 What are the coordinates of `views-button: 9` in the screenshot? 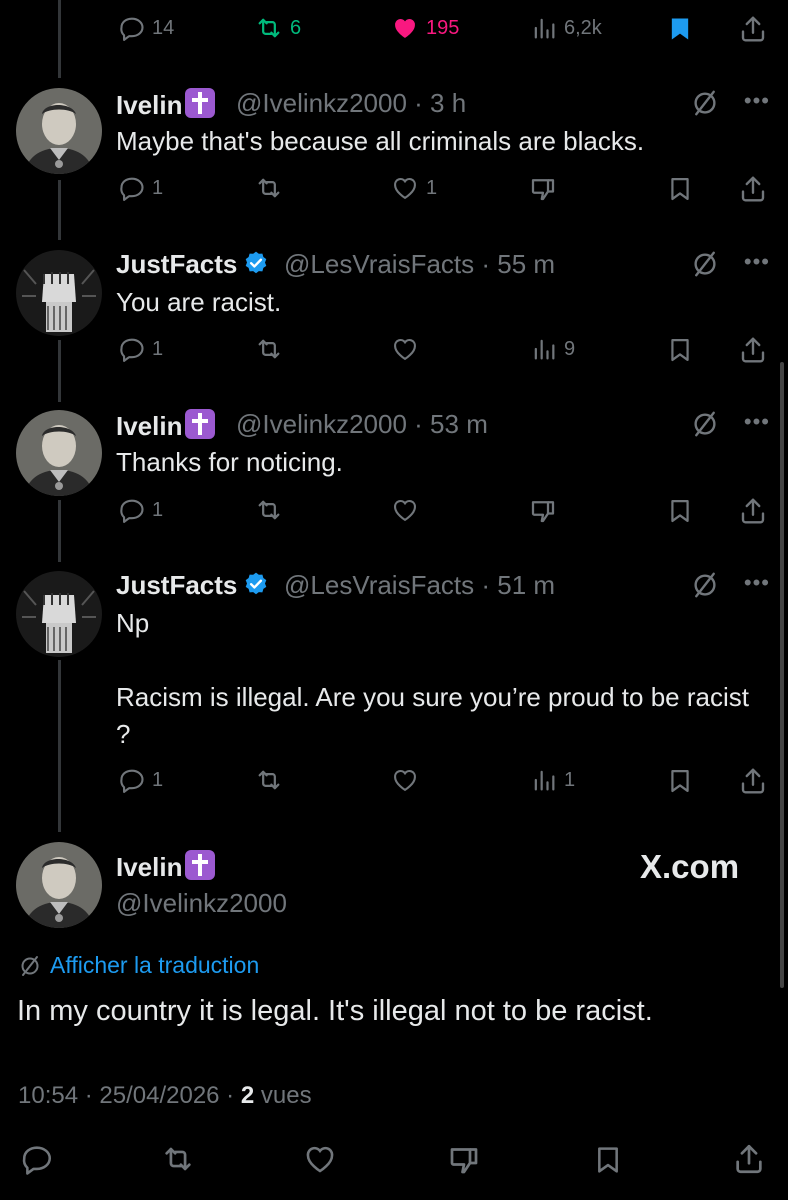 It's located at (552, 349).